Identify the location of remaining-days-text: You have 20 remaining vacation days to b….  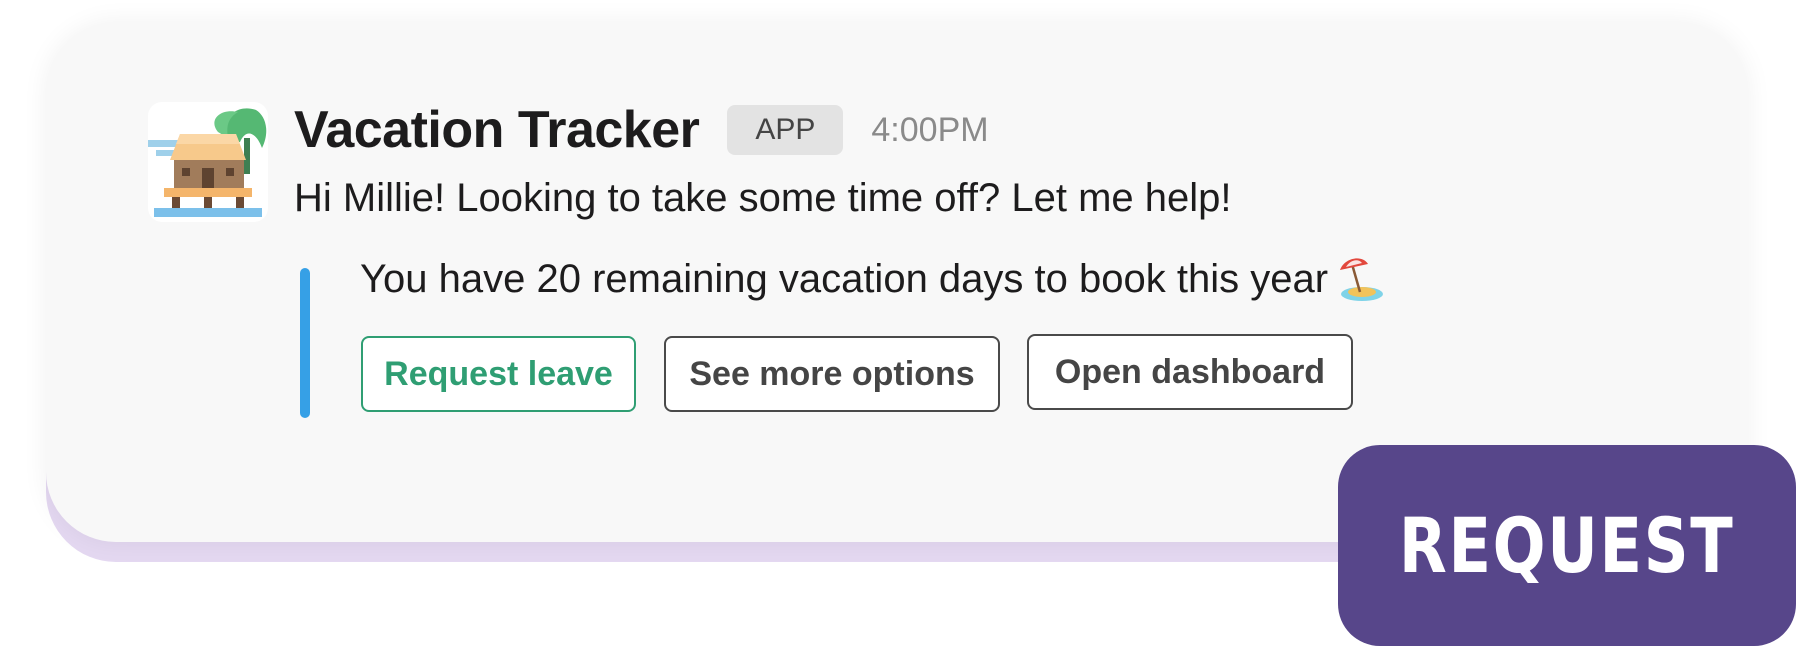
(844, 278).